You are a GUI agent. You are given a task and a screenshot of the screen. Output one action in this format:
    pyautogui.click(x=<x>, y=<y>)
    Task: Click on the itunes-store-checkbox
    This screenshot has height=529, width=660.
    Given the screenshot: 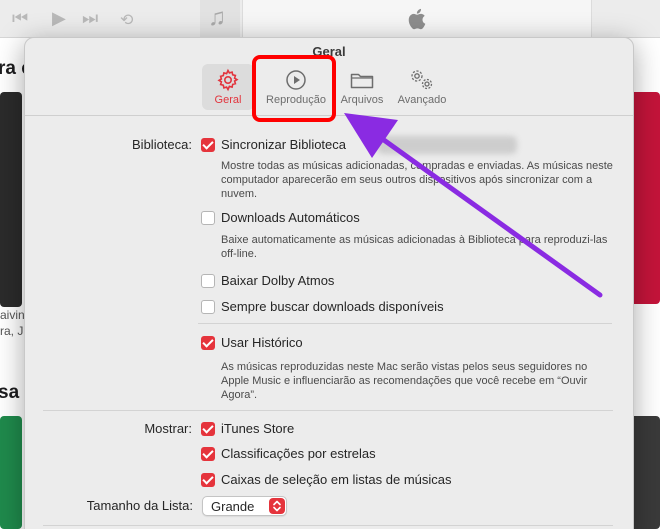 What is the action you would take?
    pyautogui.click(x=208, y=429)
    